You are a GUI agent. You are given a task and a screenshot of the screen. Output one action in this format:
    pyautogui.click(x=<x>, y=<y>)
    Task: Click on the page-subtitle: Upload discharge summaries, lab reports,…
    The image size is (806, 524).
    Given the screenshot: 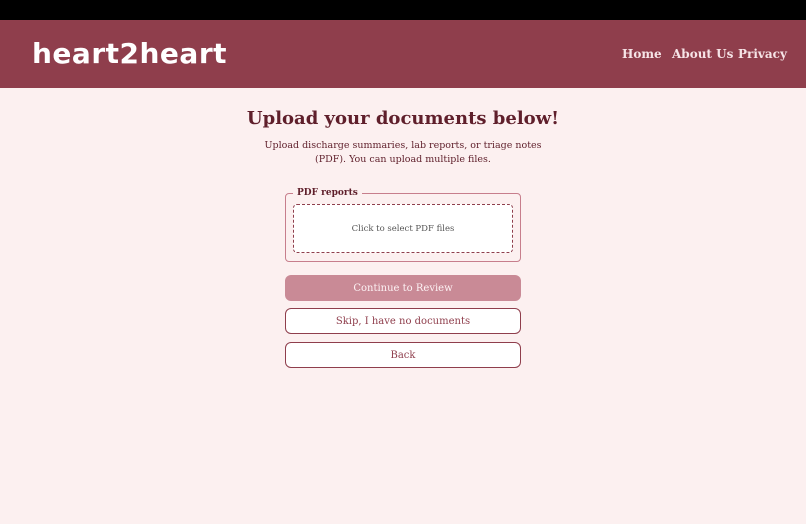 What is the action you would take?
    pyautogui.click(x=403, y=152)
    